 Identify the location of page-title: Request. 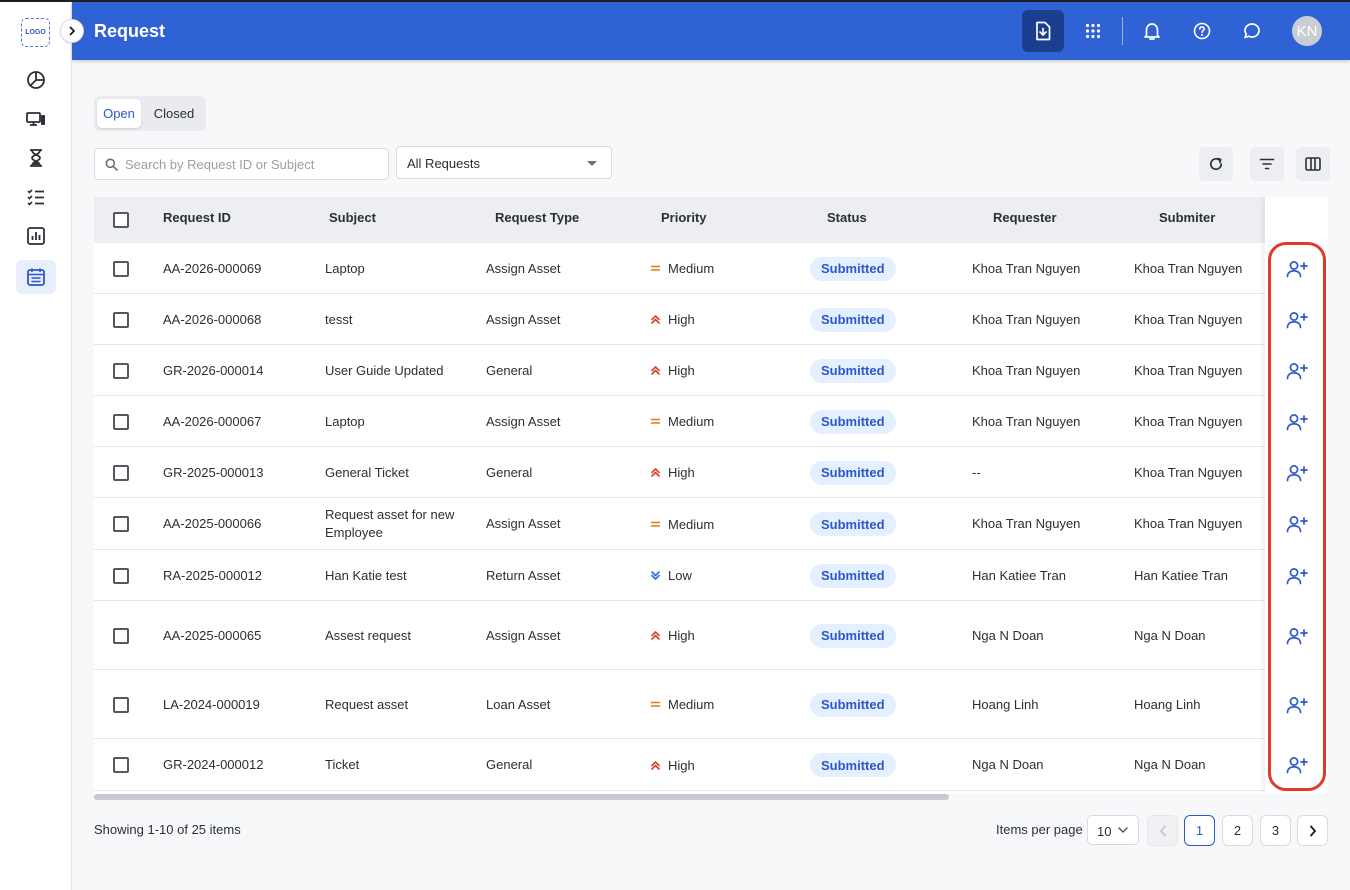
(130, 31).